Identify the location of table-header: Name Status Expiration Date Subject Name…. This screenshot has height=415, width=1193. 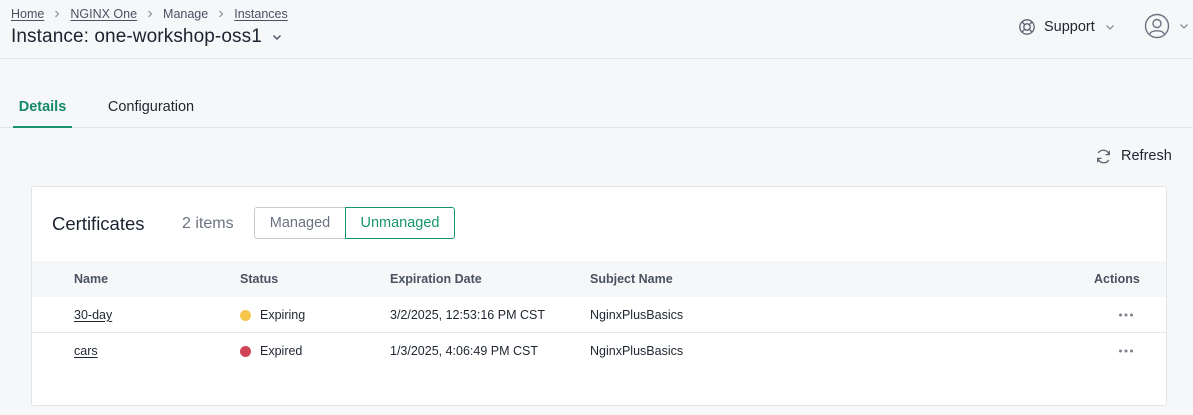
(599, 279).